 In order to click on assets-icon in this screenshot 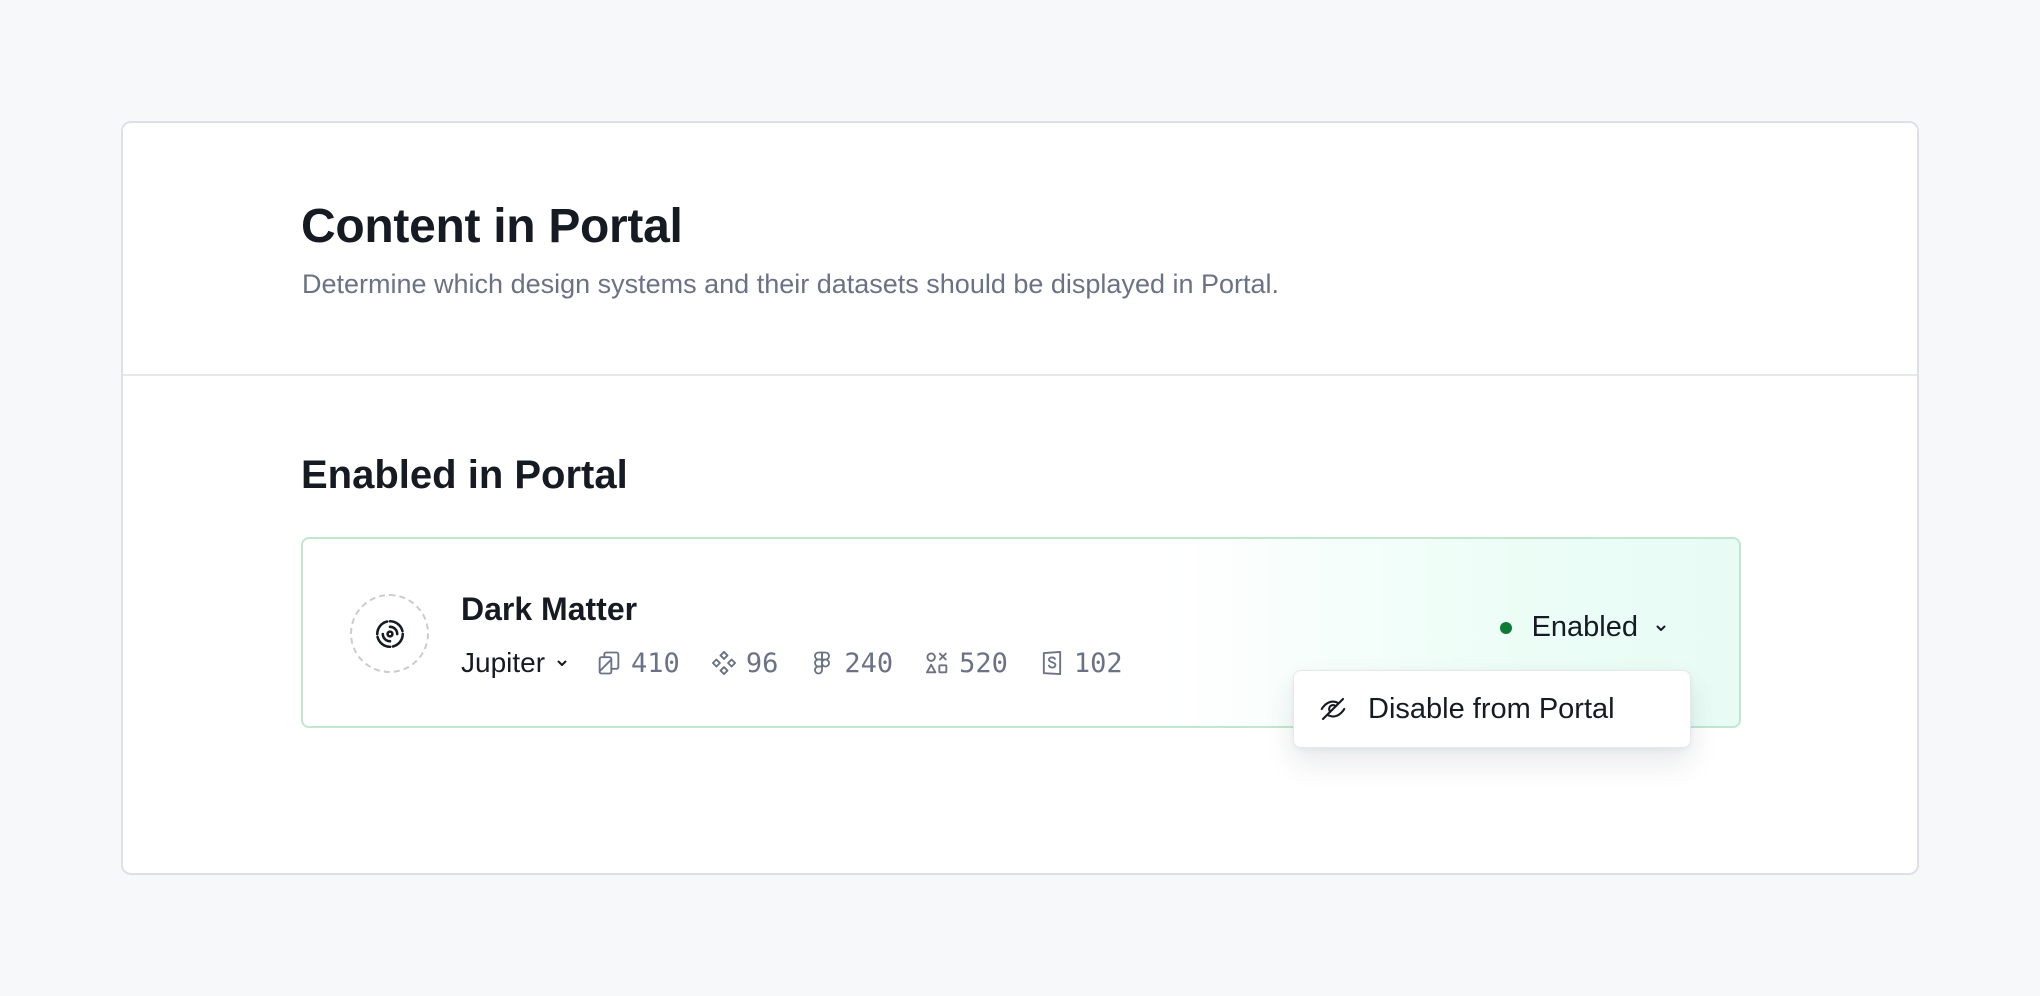, I will do `click(937, 663)`.